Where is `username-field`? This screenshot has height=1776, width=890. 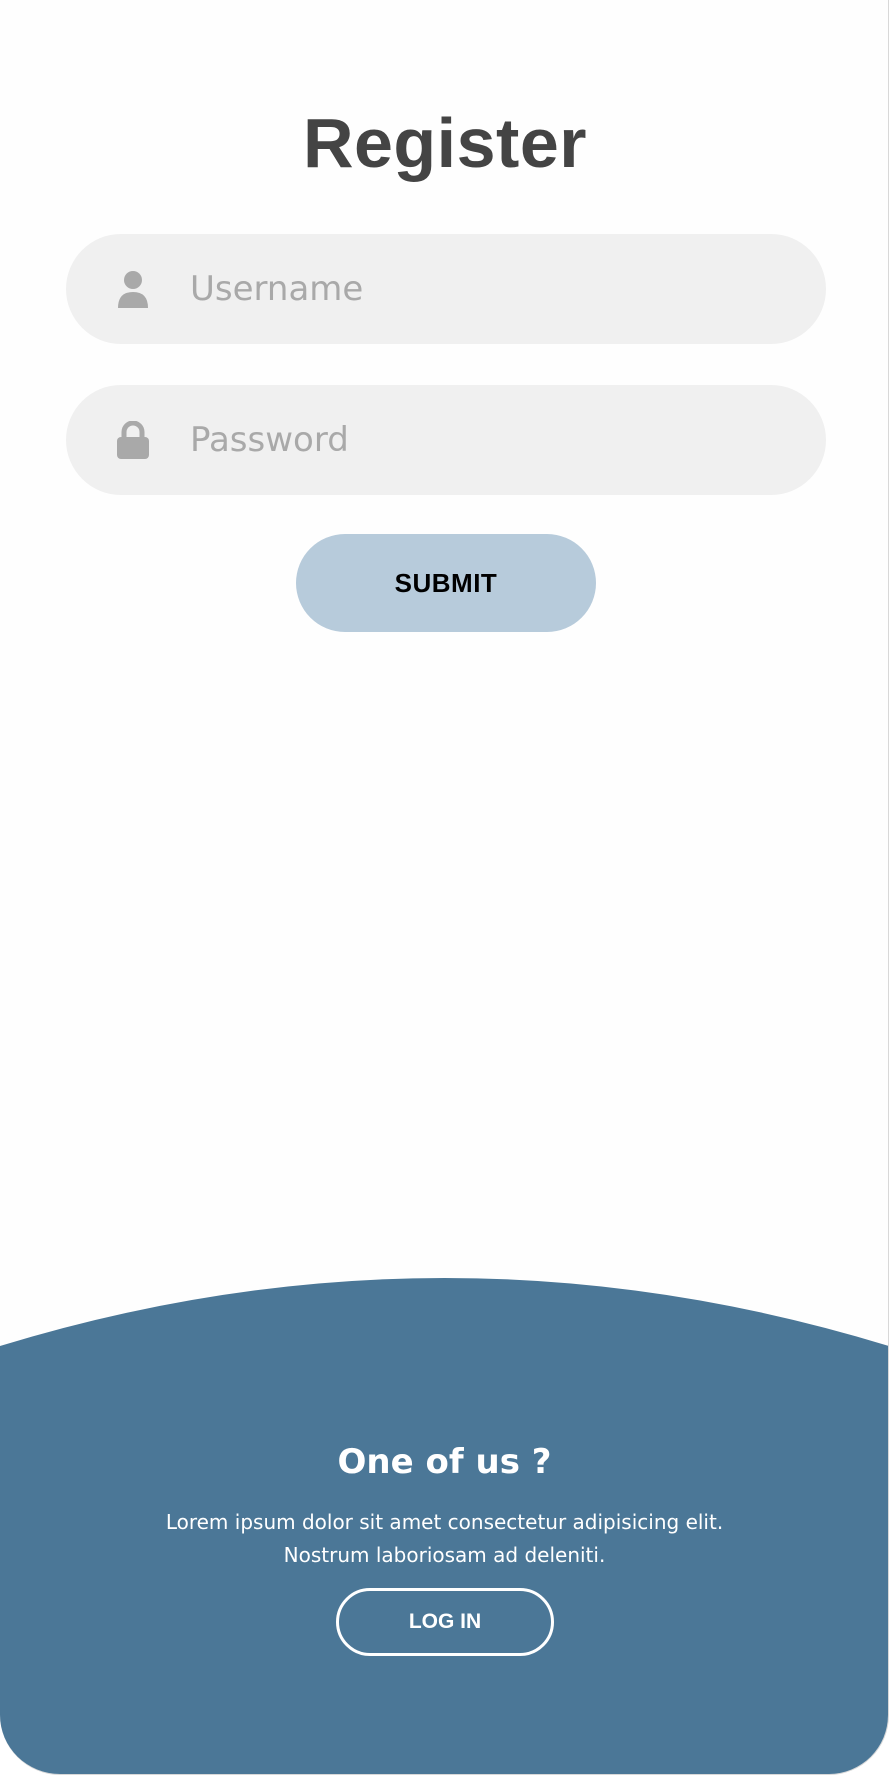
username-field is located at coordinates (446, 289).